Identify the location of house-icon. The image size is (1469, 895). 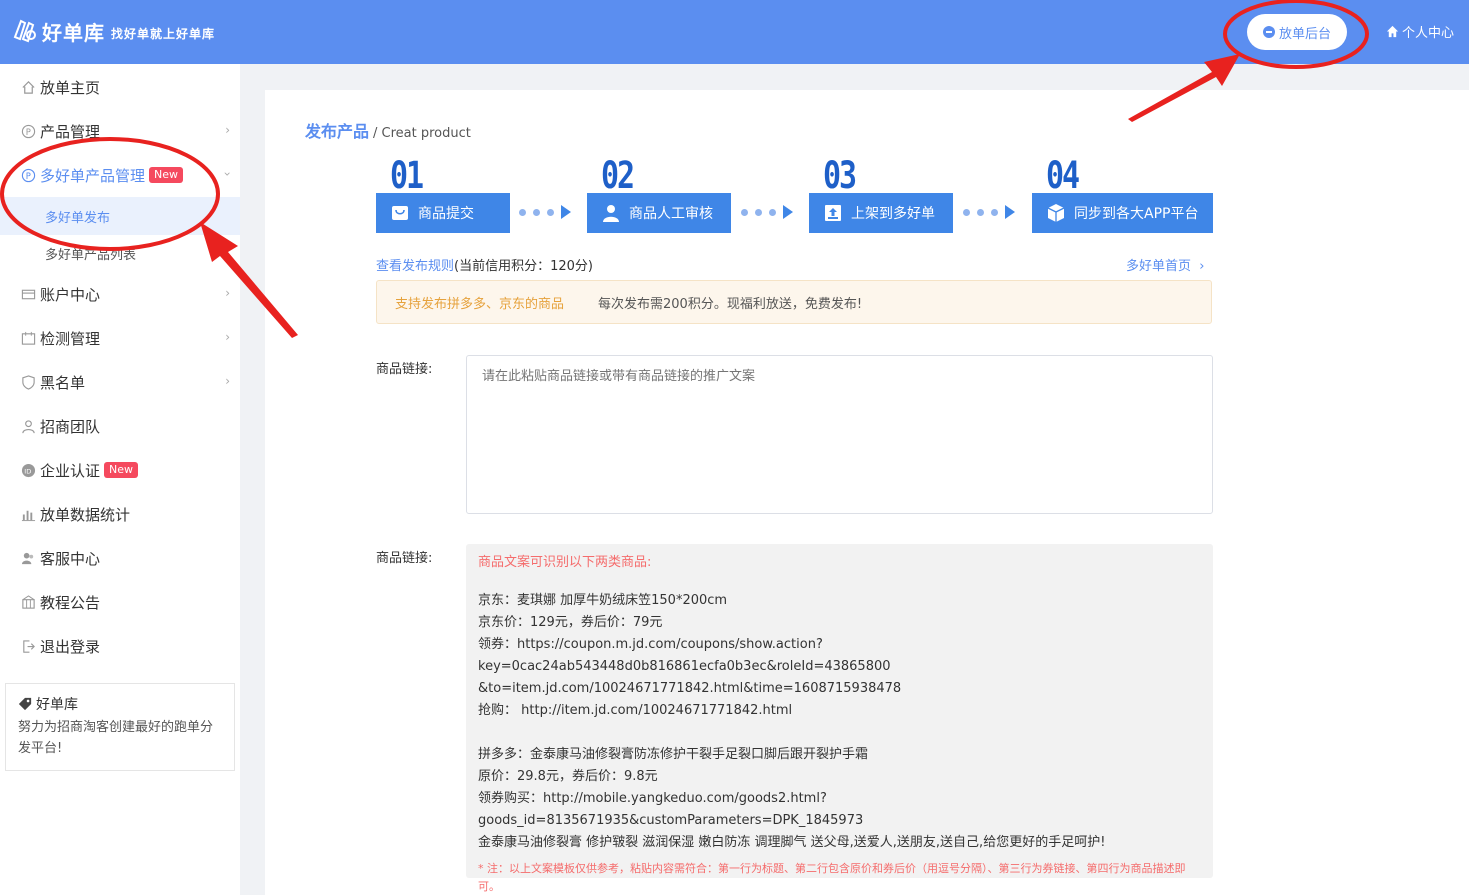
(28, 87).